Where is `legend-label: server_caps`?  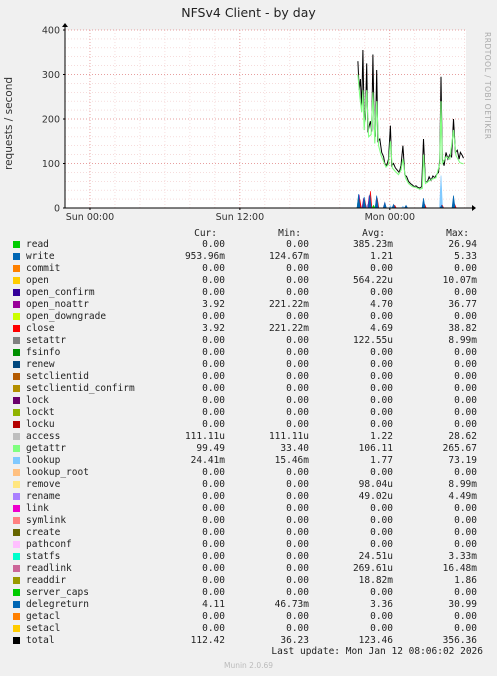 legend-label: server_caps is located at coordinates (57, 592).